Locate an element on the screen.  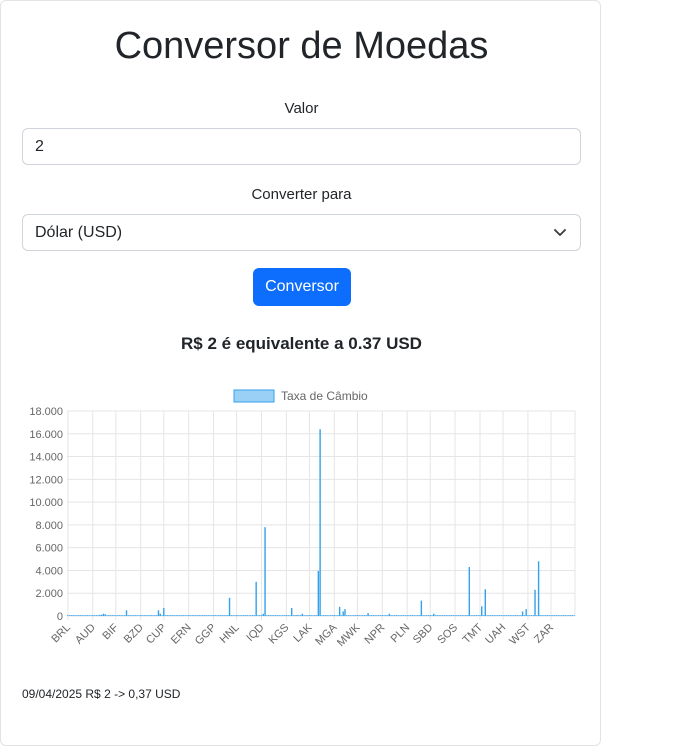
y-tick-label: 6.000 is located at coordinates (49, 549).